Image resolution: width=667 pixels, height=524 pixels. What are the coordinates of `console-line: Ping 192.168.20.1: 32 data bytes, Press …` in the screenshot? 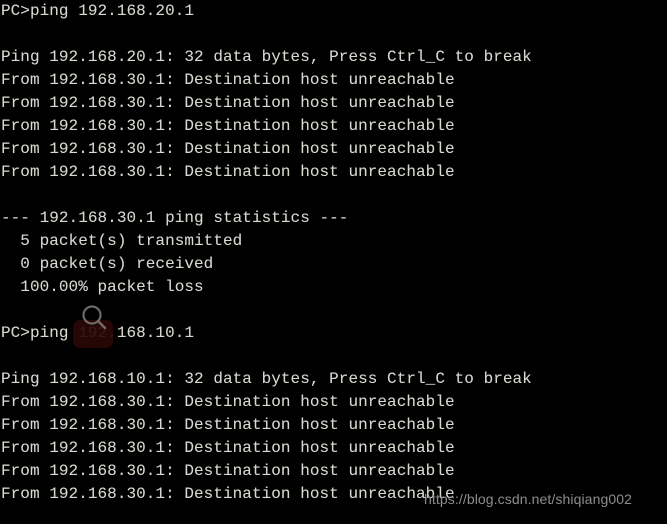 It's located at (266, 57).